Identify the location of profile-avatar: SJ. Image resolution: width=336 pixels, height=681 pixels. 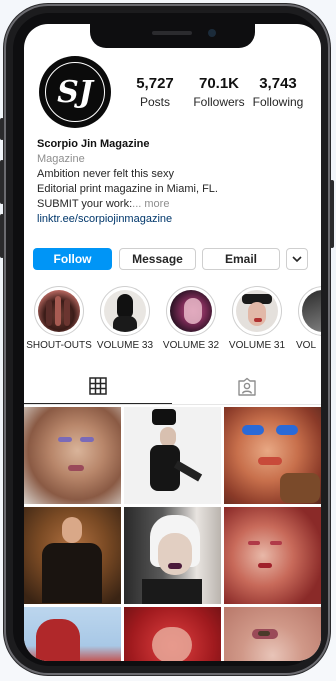
(75, 92).